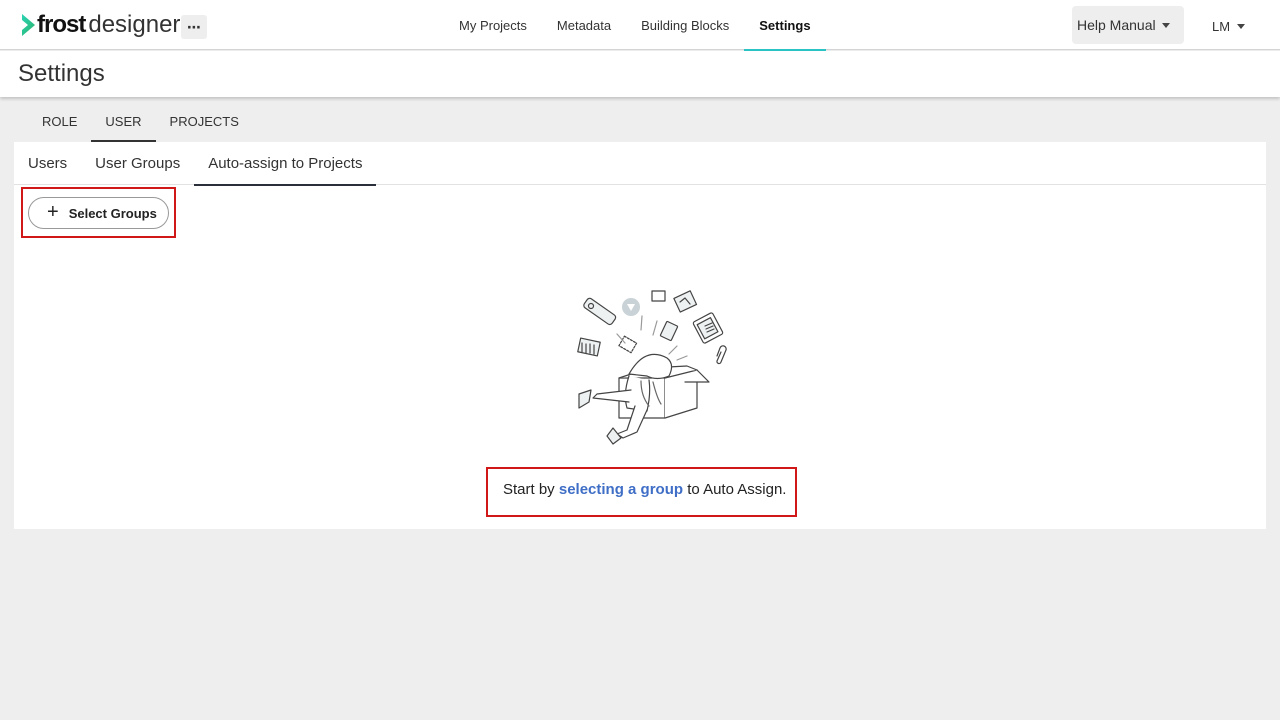 The width and height of the screenshot is (1280, 720). I want to click on empty-state-illustration, so click(652, 367).